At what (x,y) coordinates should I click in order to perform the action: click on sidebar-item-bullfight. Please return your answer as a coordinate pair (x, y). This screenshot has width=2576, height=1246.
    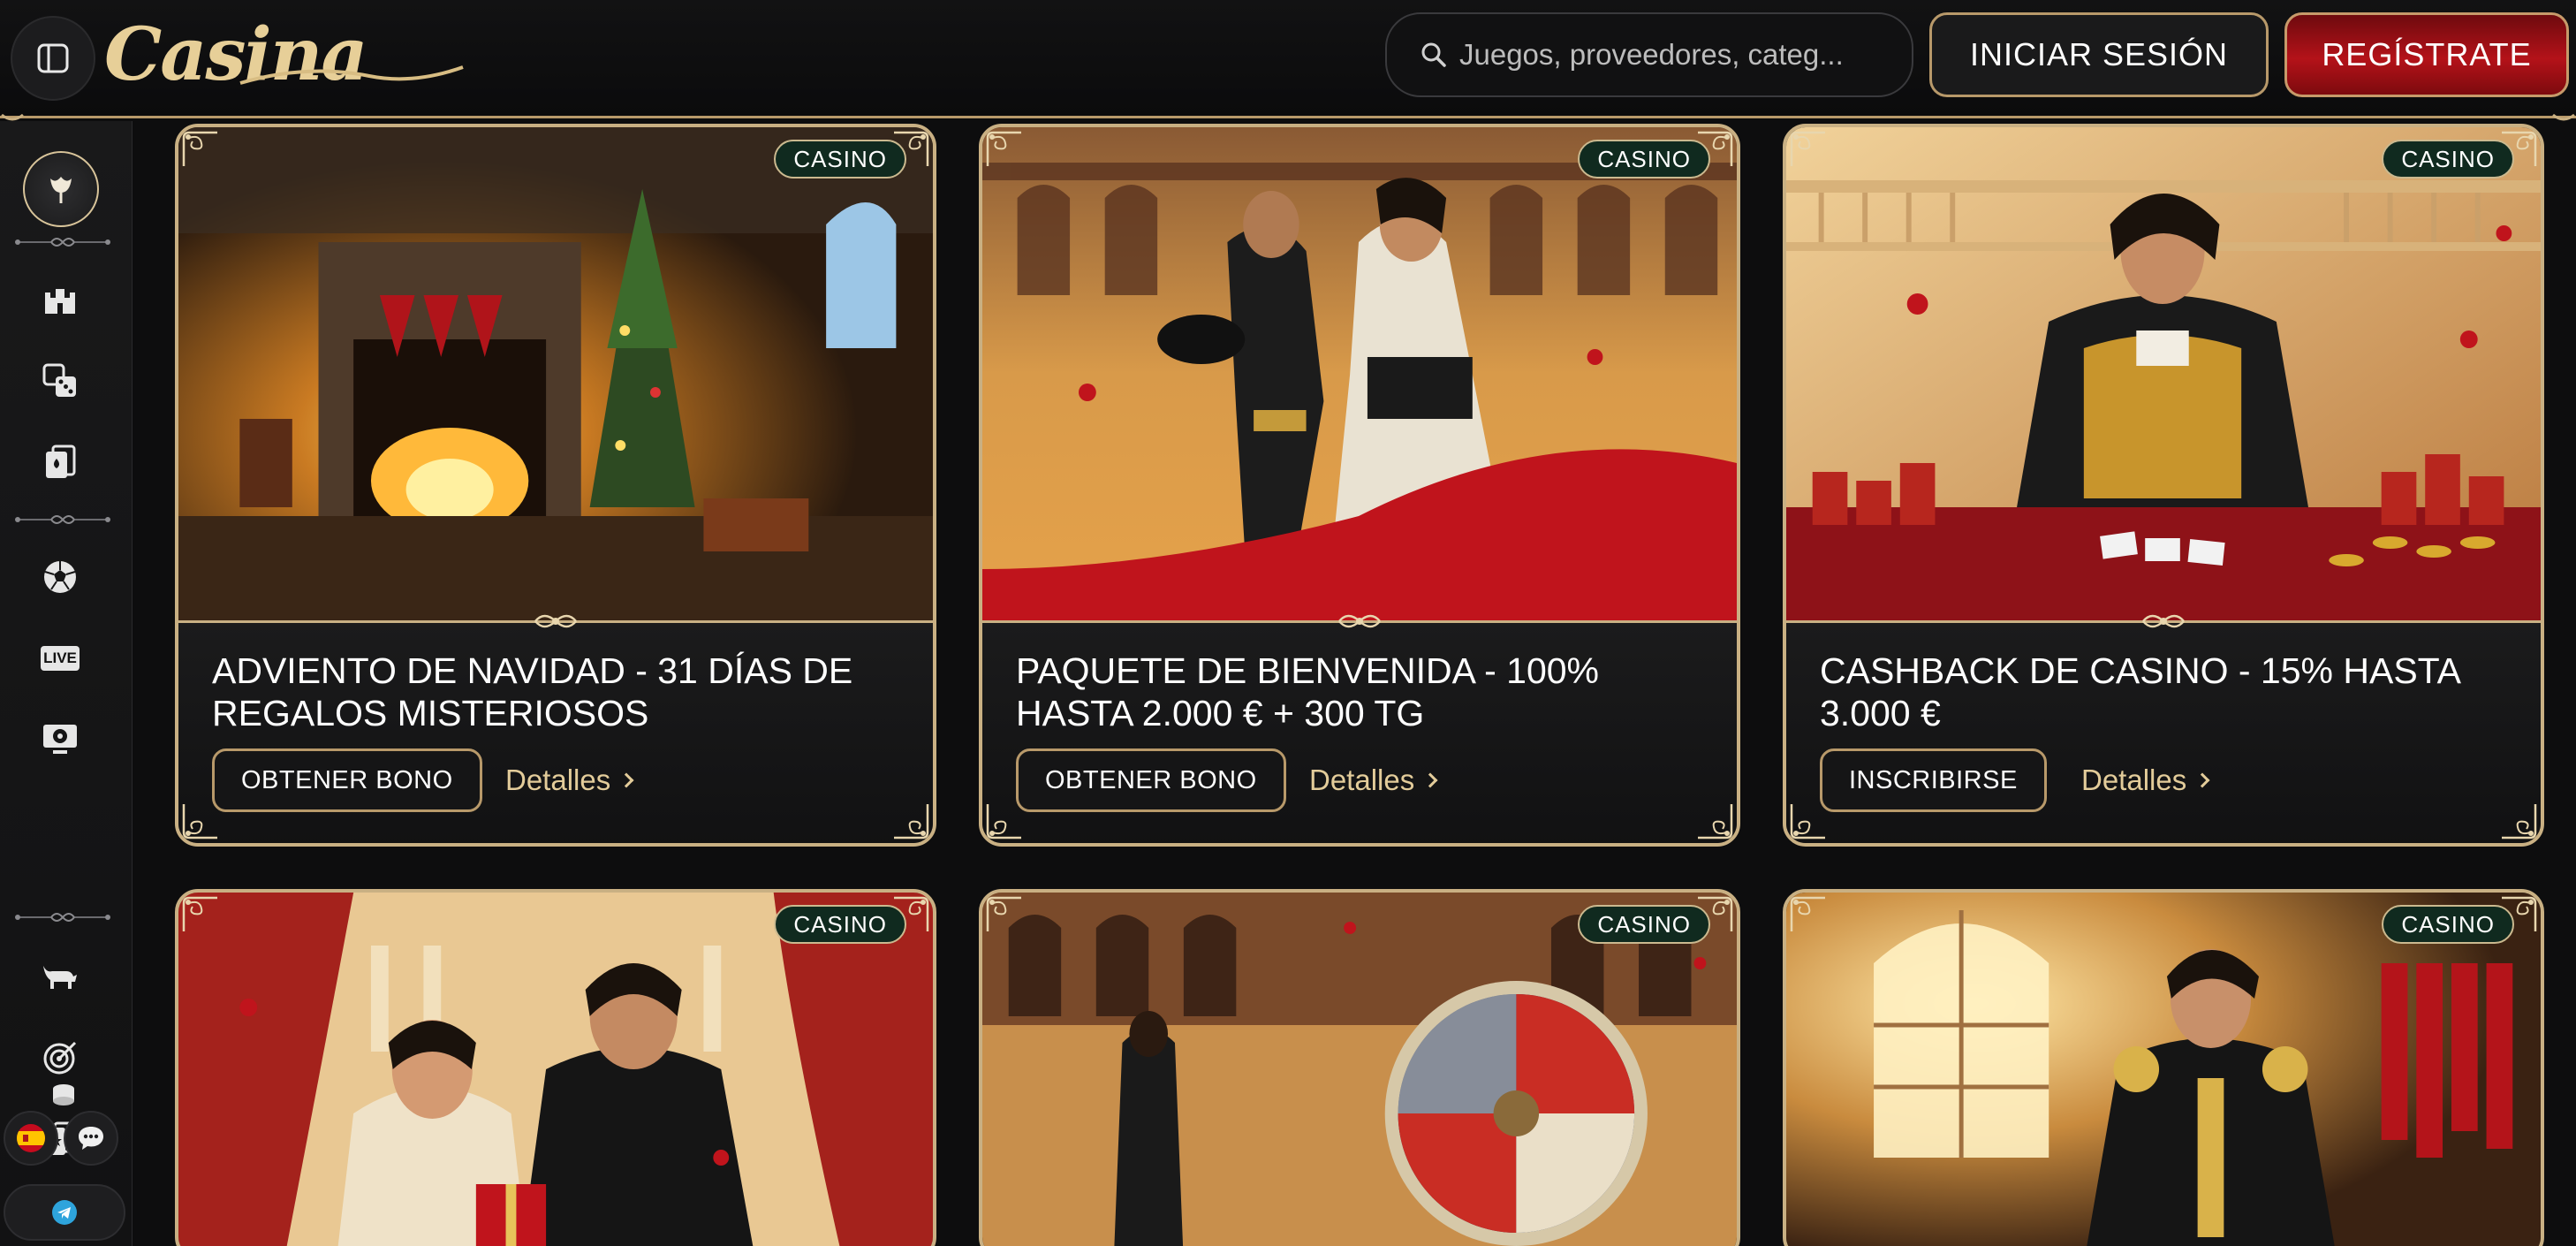
    Looking at the image, I should click on (60, 976).